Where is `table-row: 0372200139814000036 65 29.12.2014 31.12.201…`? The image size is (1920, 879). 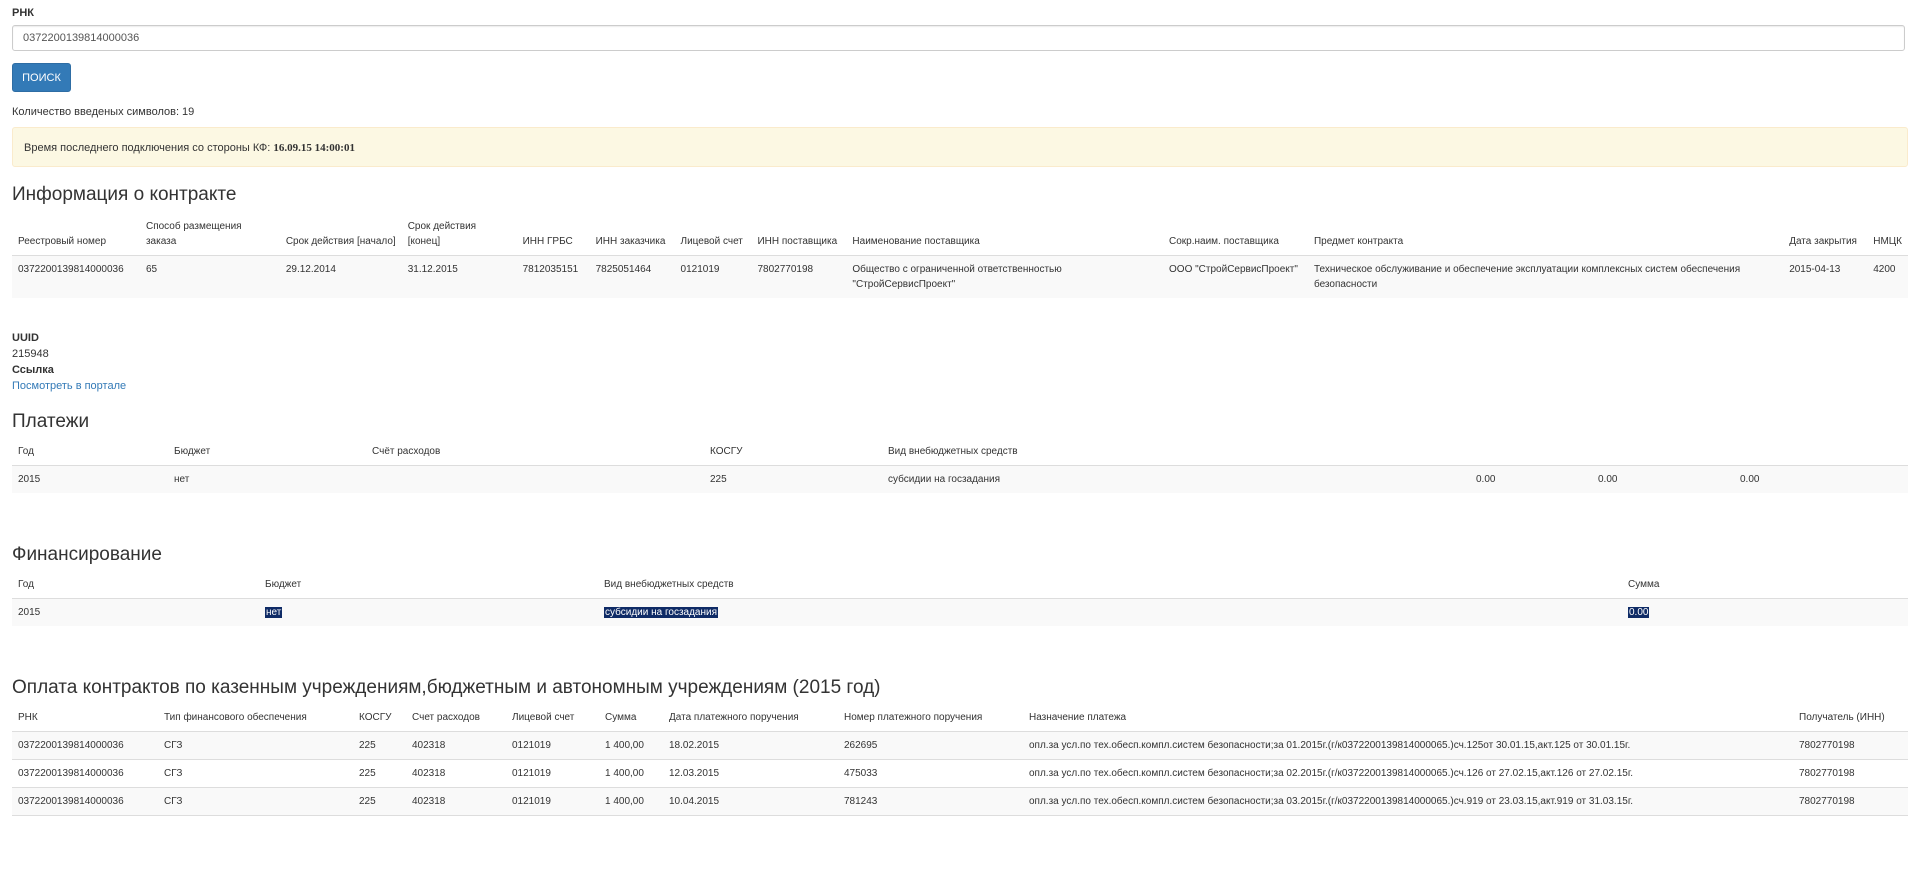
table-row: 0372200139814000036 65 29.12.2014 31.12.201… is located at coordinates (960, 276).